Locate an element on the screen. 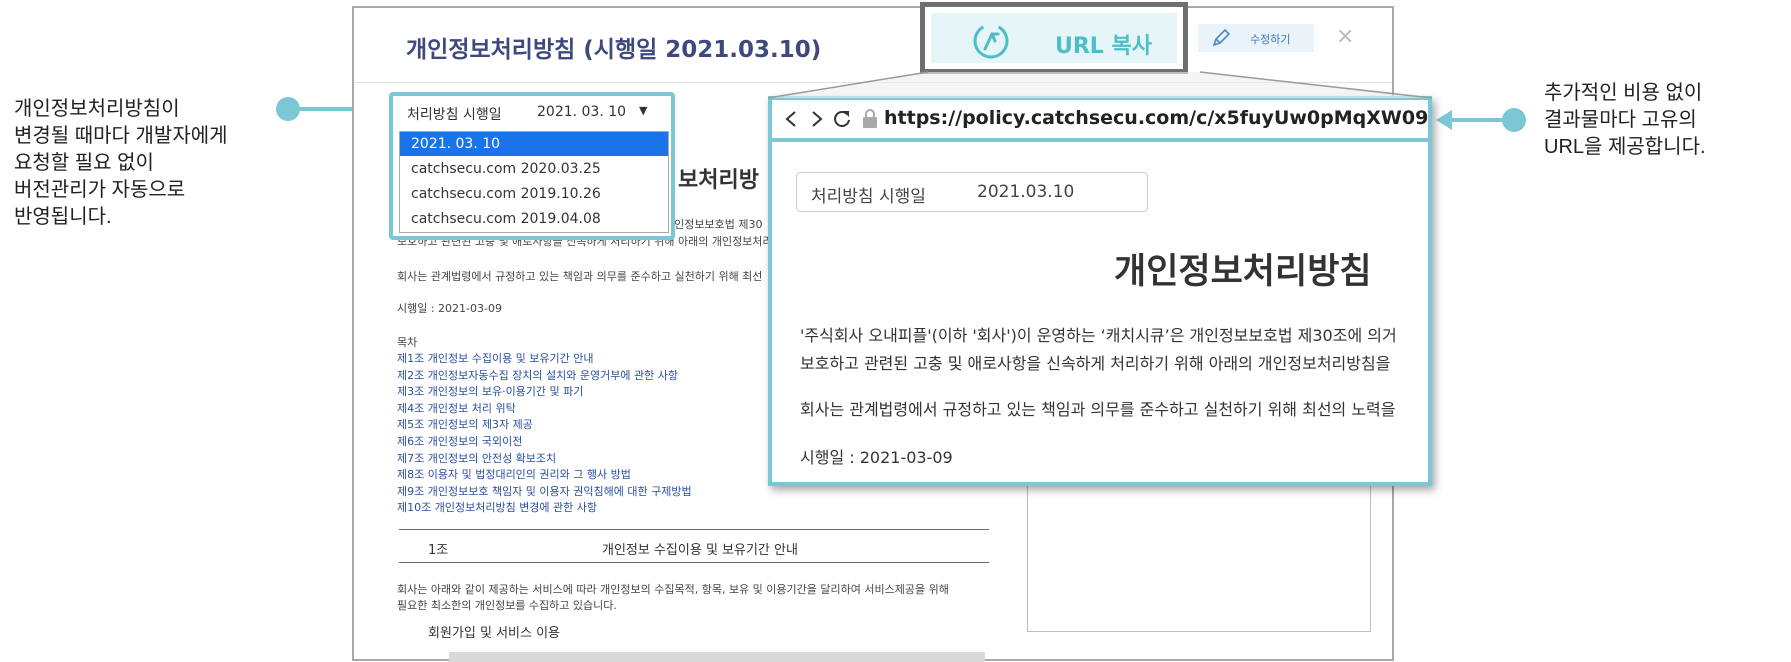  reload-icon is located at coordinates (842, 119).